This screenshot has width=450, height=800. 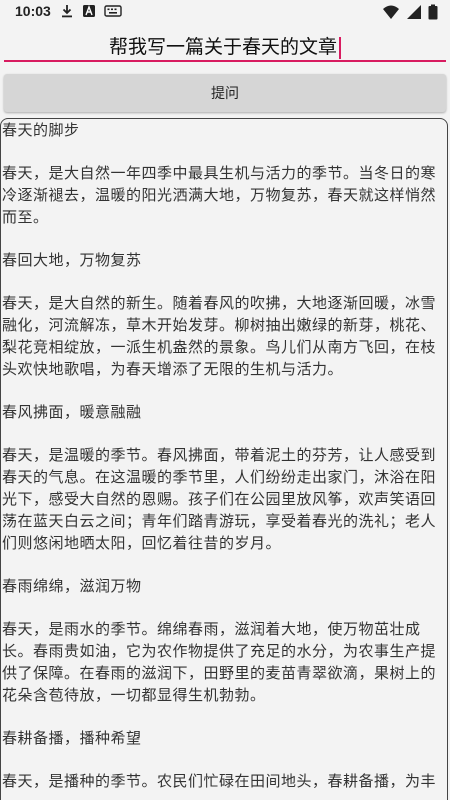 I want to click on download-icon, so click(x=67, y=11).